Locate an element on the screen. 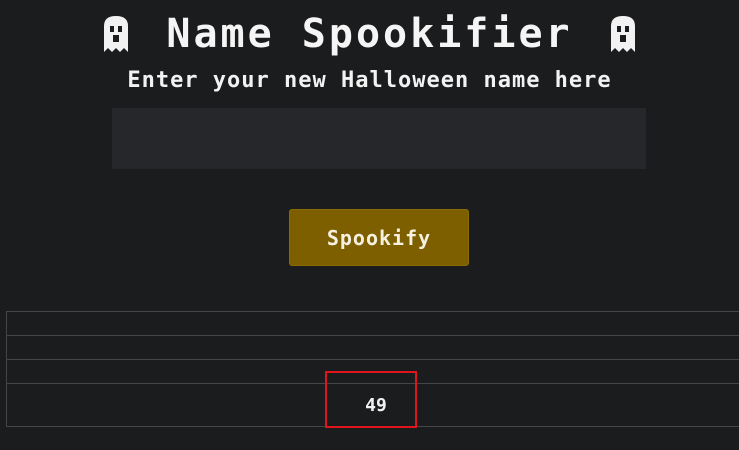 This screenshot has height=450, width=739. name-input is located at coordinates (379, 138).